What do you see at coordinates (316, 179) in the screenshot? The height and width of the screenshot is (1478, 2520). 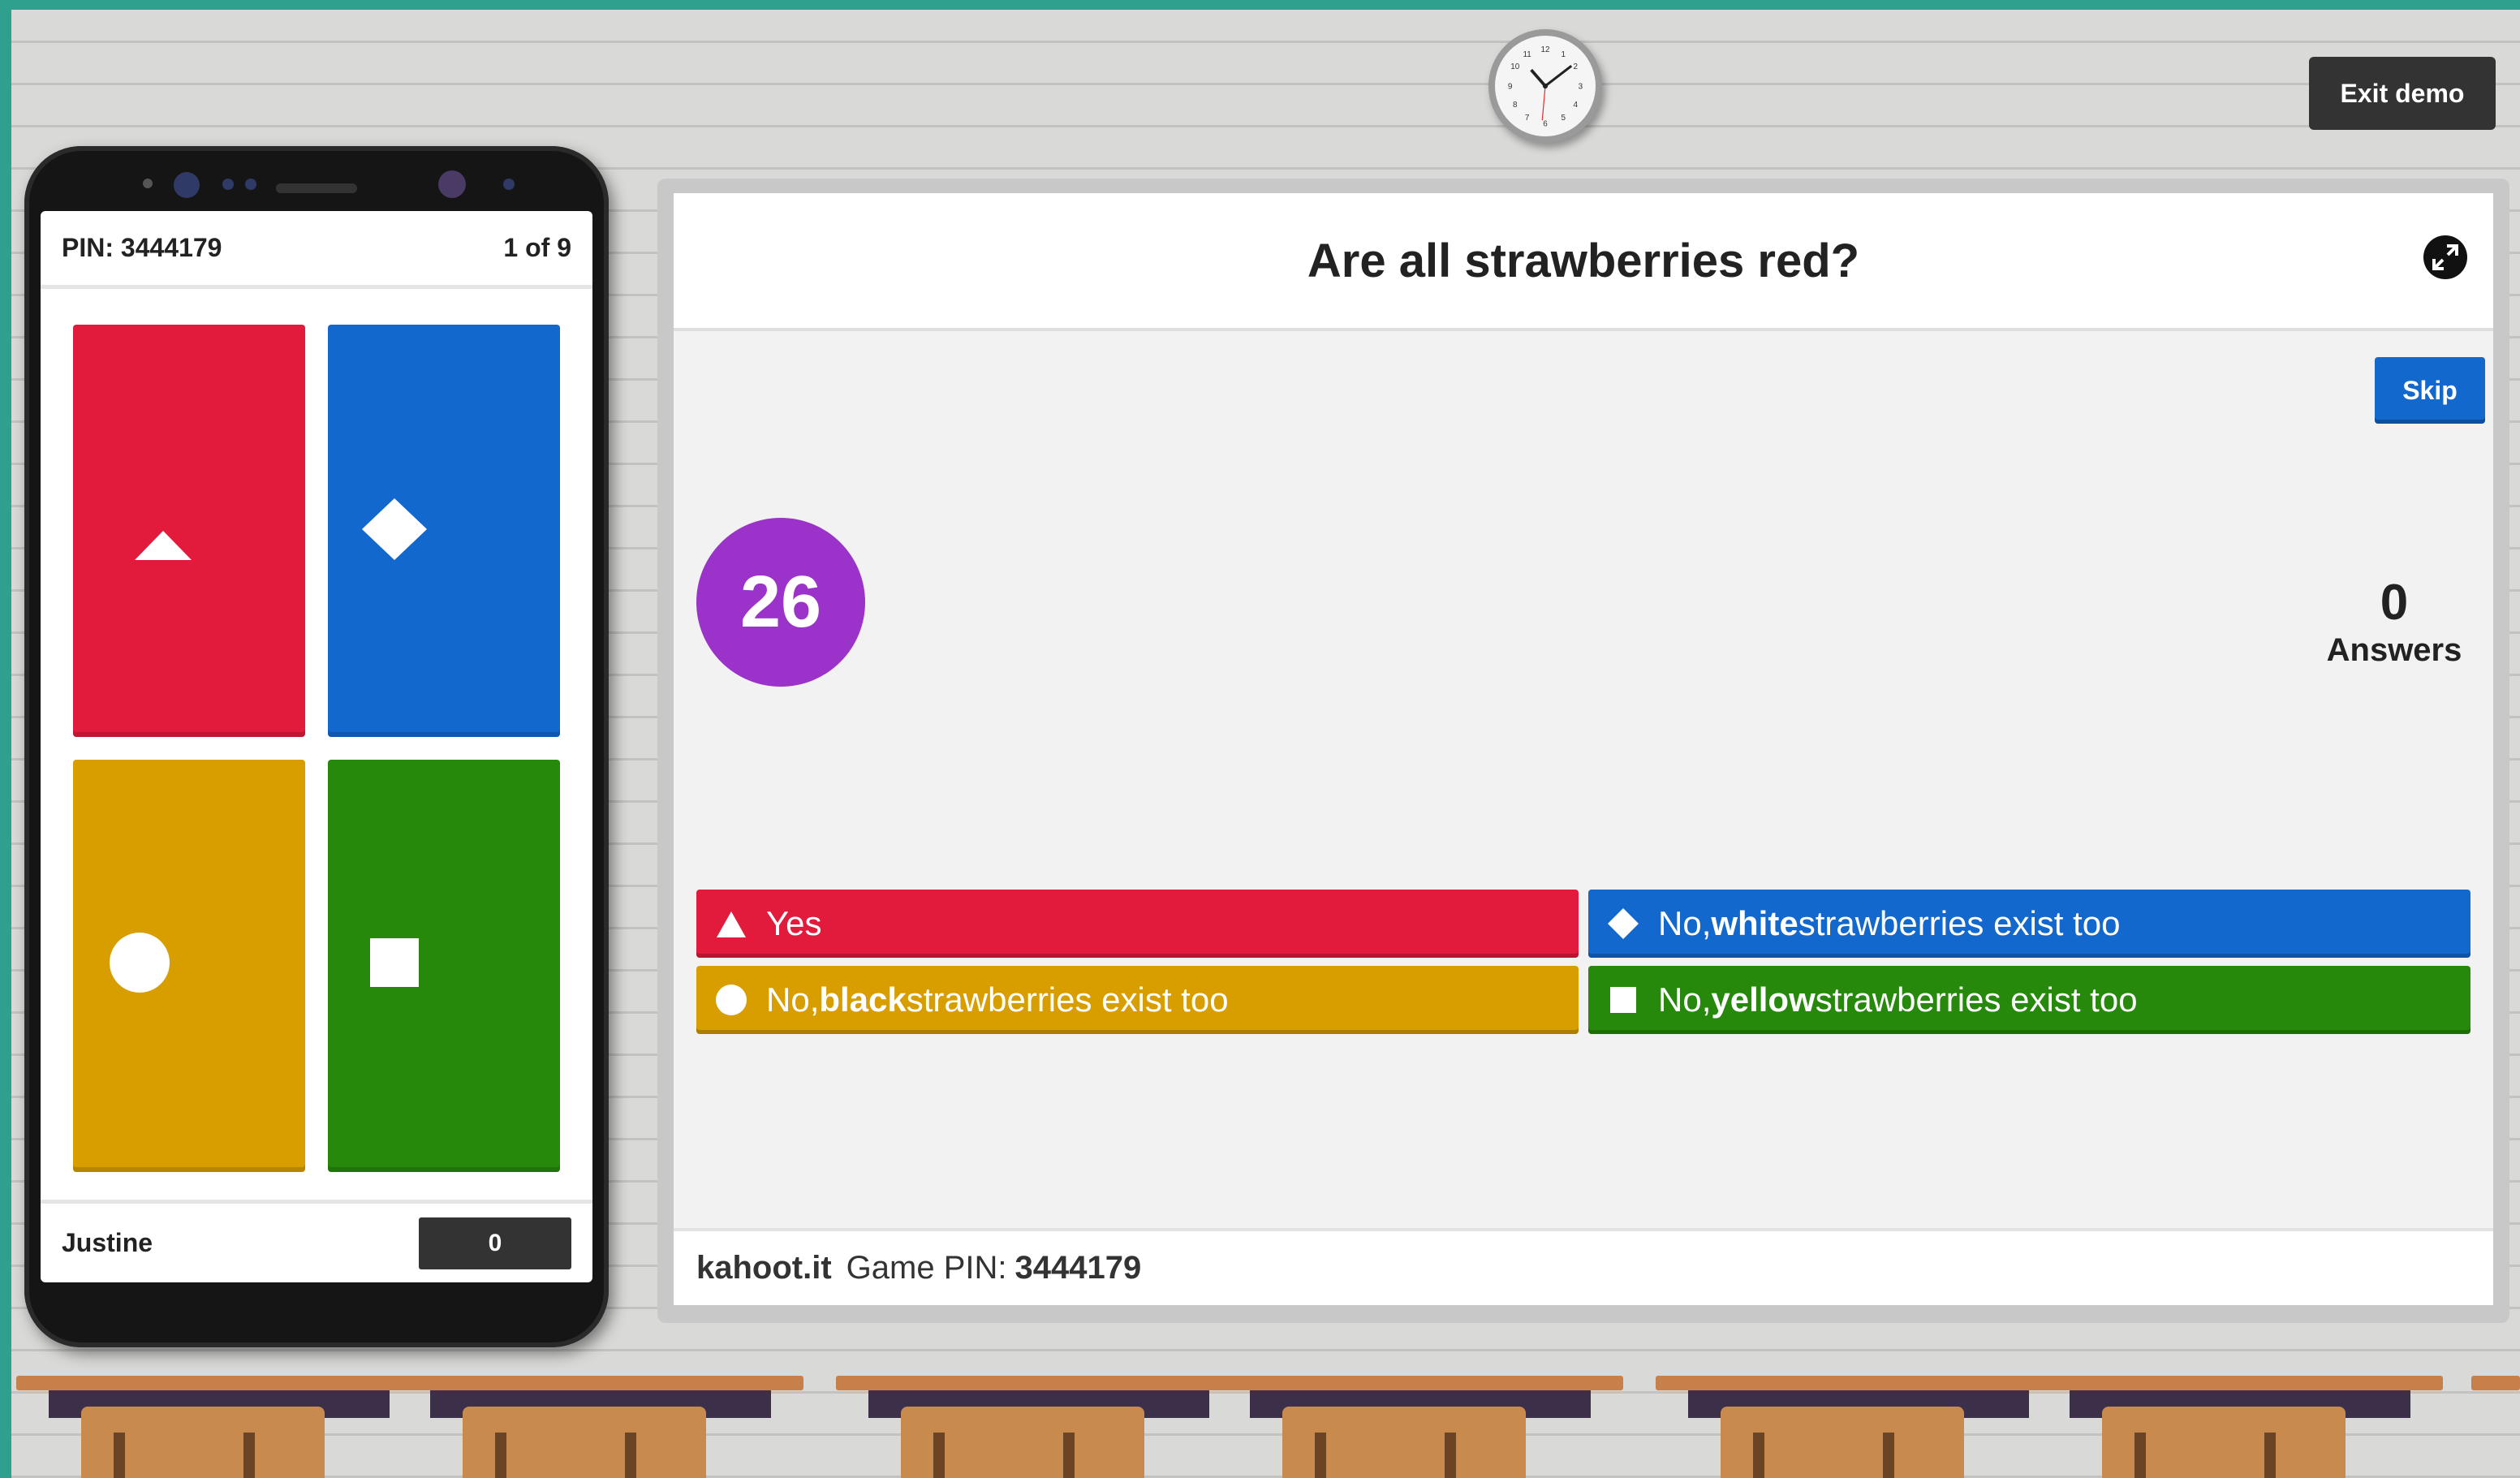 I see `phone-hardware` at bounding box center [316, 179].